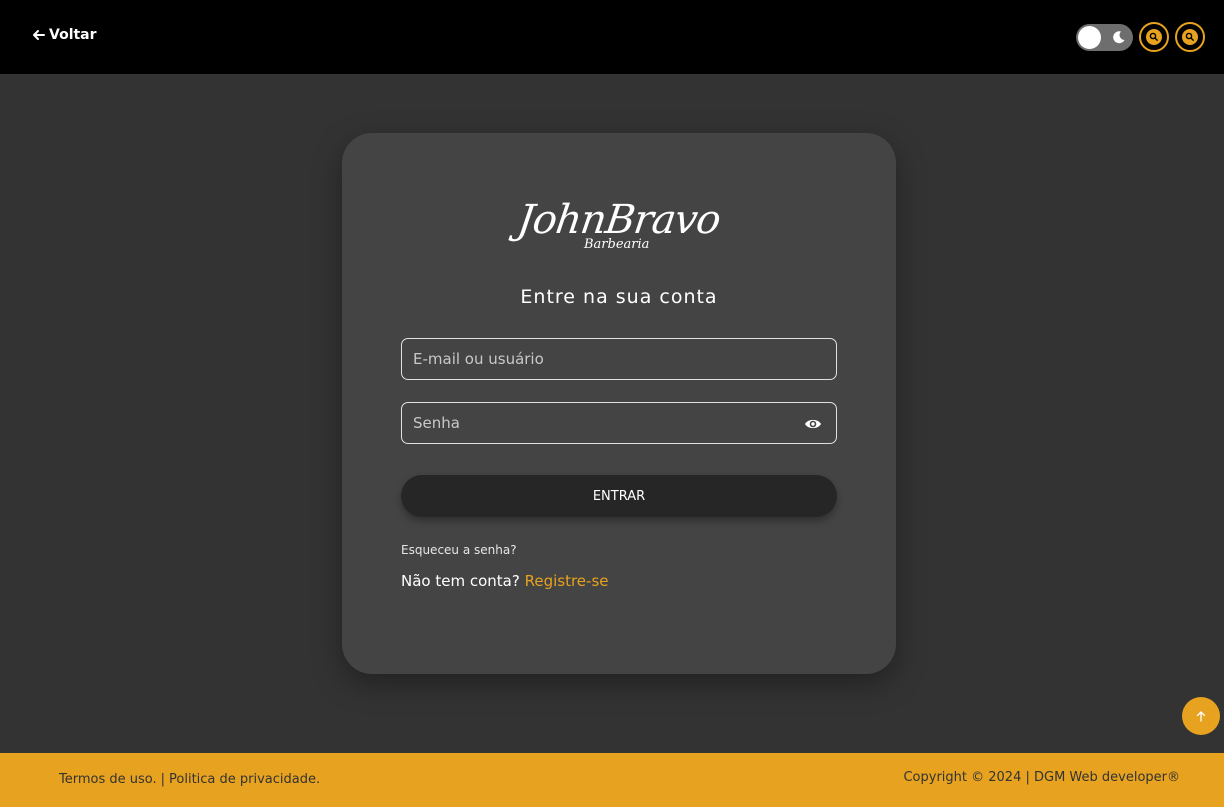  I want to click on back-link: Voltar, so click(64, 35).